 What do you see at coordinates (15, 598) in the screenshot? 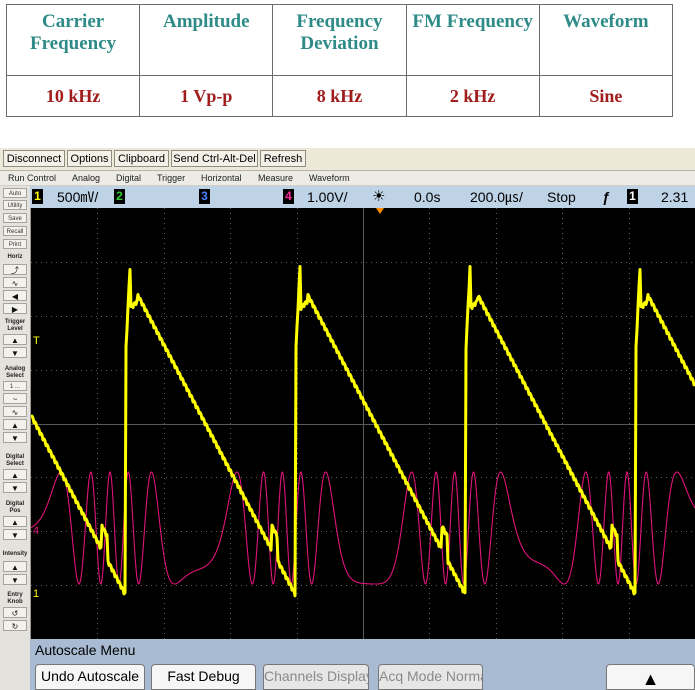
I see `entry-knob-label: Entry Knob` at bounding box center [15, 598].